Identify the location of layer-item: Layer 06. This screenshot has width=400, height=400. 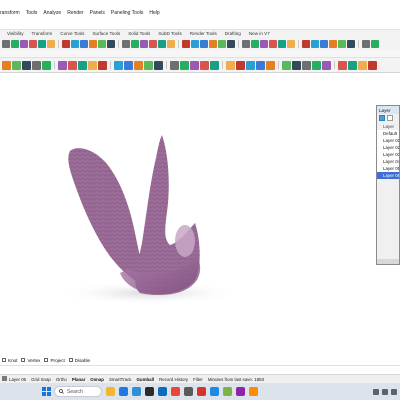
(388, 175).